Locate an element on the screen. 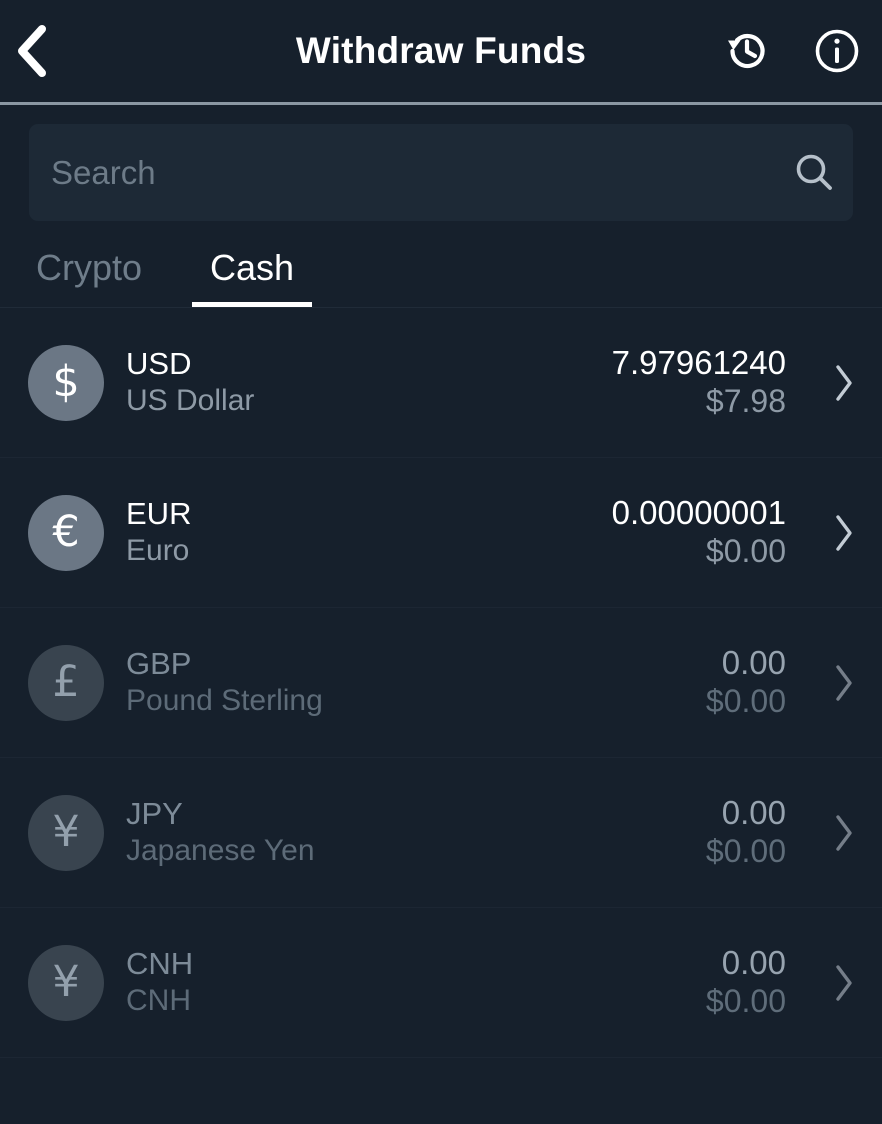 Image resolution: width=882 pixels, height=1124 pixels. currency-labels: EUR Euro is located at coordinates (158, 532).